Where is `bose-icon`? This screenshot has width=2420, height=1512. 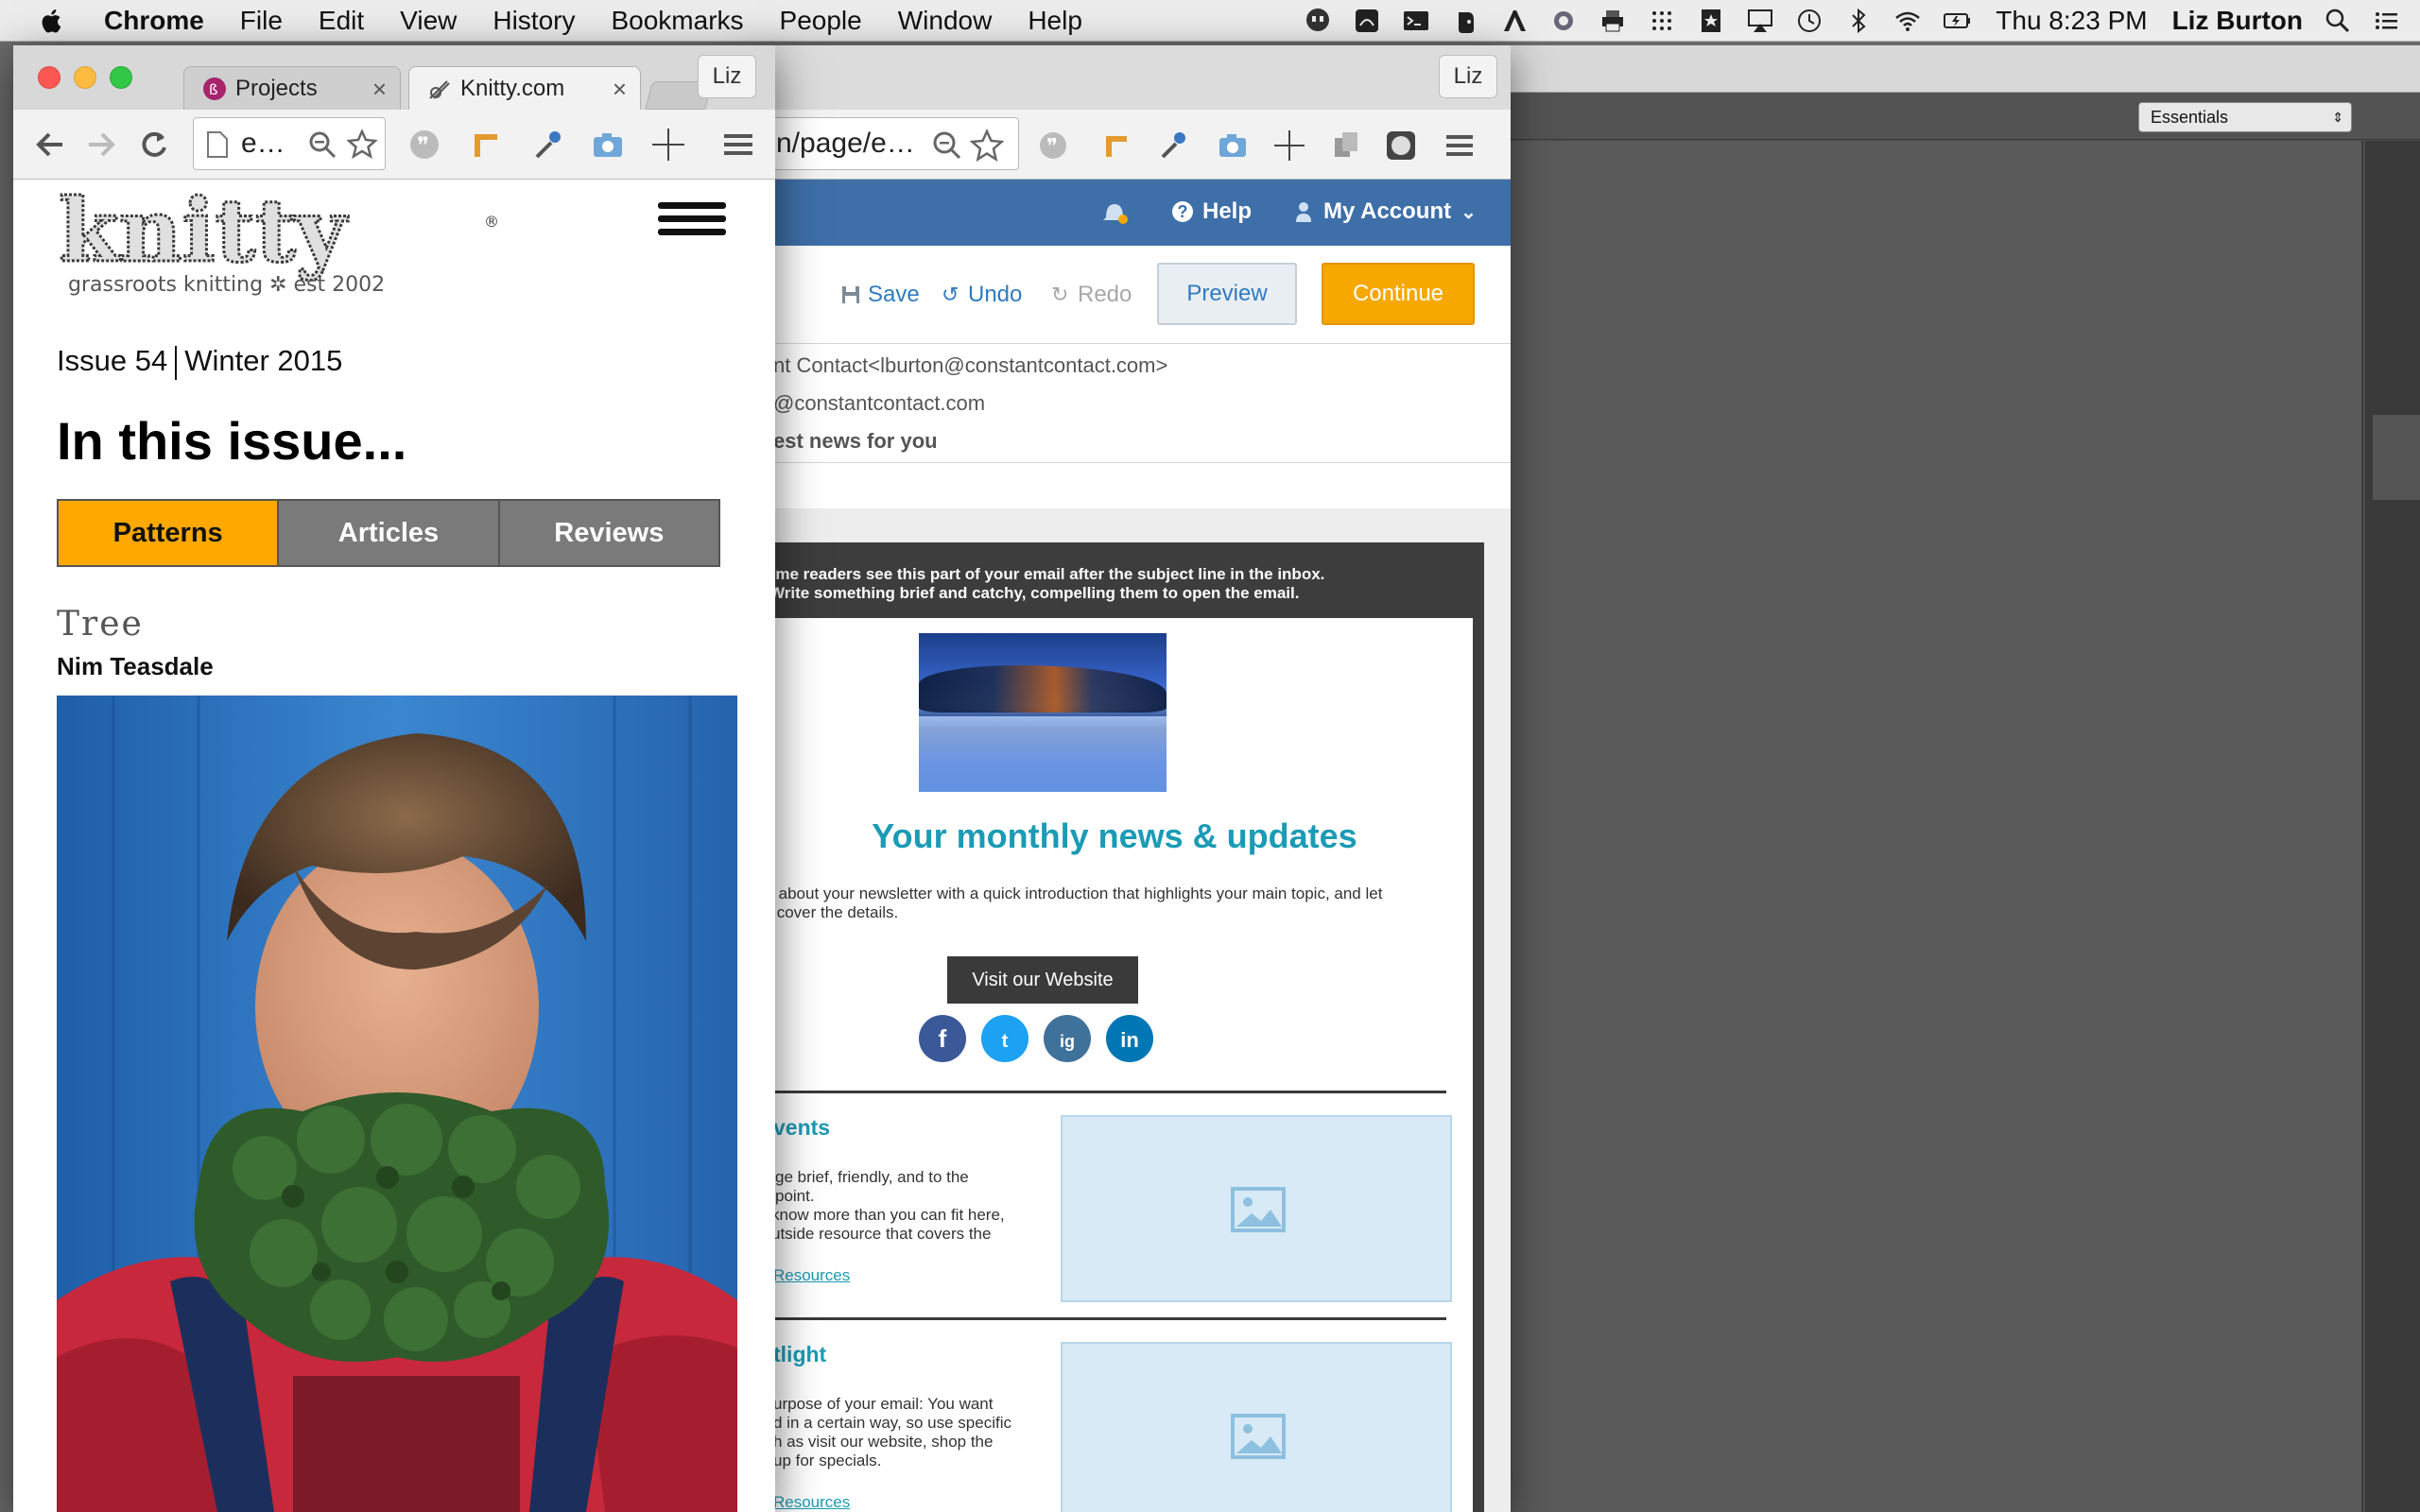
bose-icon is located at coordinates (1367, 21).